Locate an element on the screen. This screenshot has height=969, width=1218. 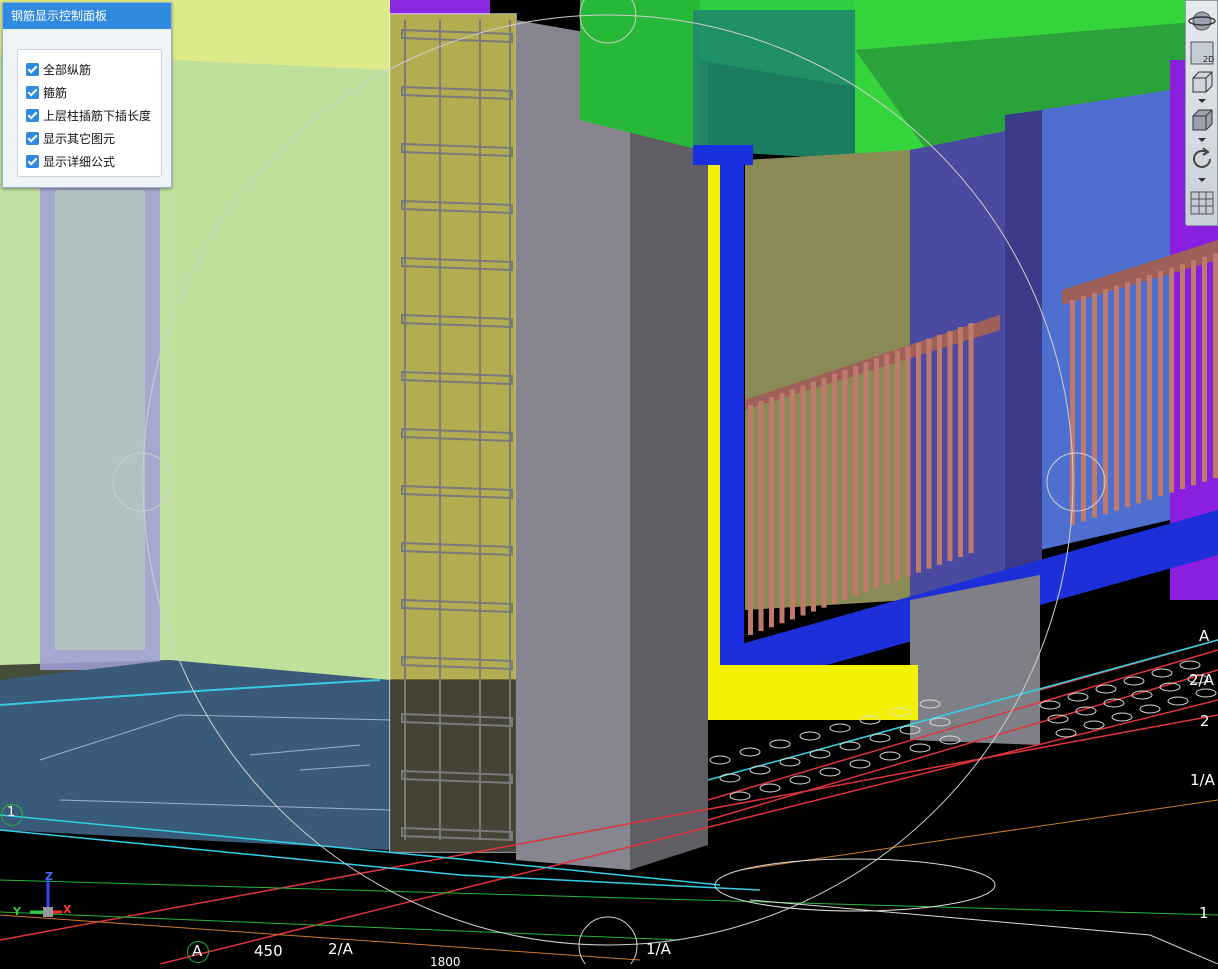
panel-title: 钢筋显示控制面板 is located at coordinates (87, 16).